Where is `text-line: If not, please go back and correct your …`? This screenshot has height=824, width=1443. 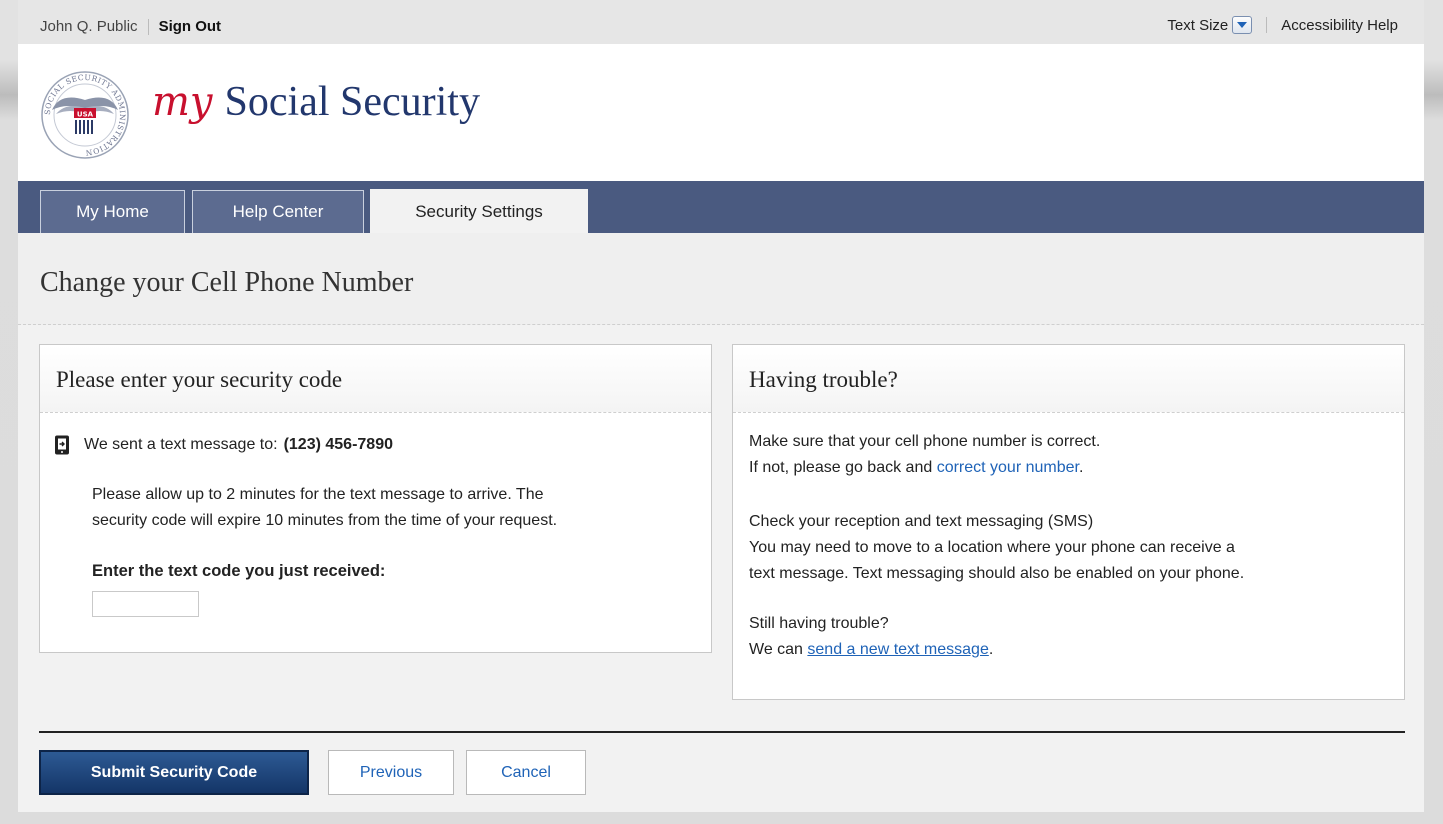
text-line: If not, please go back and correct your … is located at coordinates (1069, 468).